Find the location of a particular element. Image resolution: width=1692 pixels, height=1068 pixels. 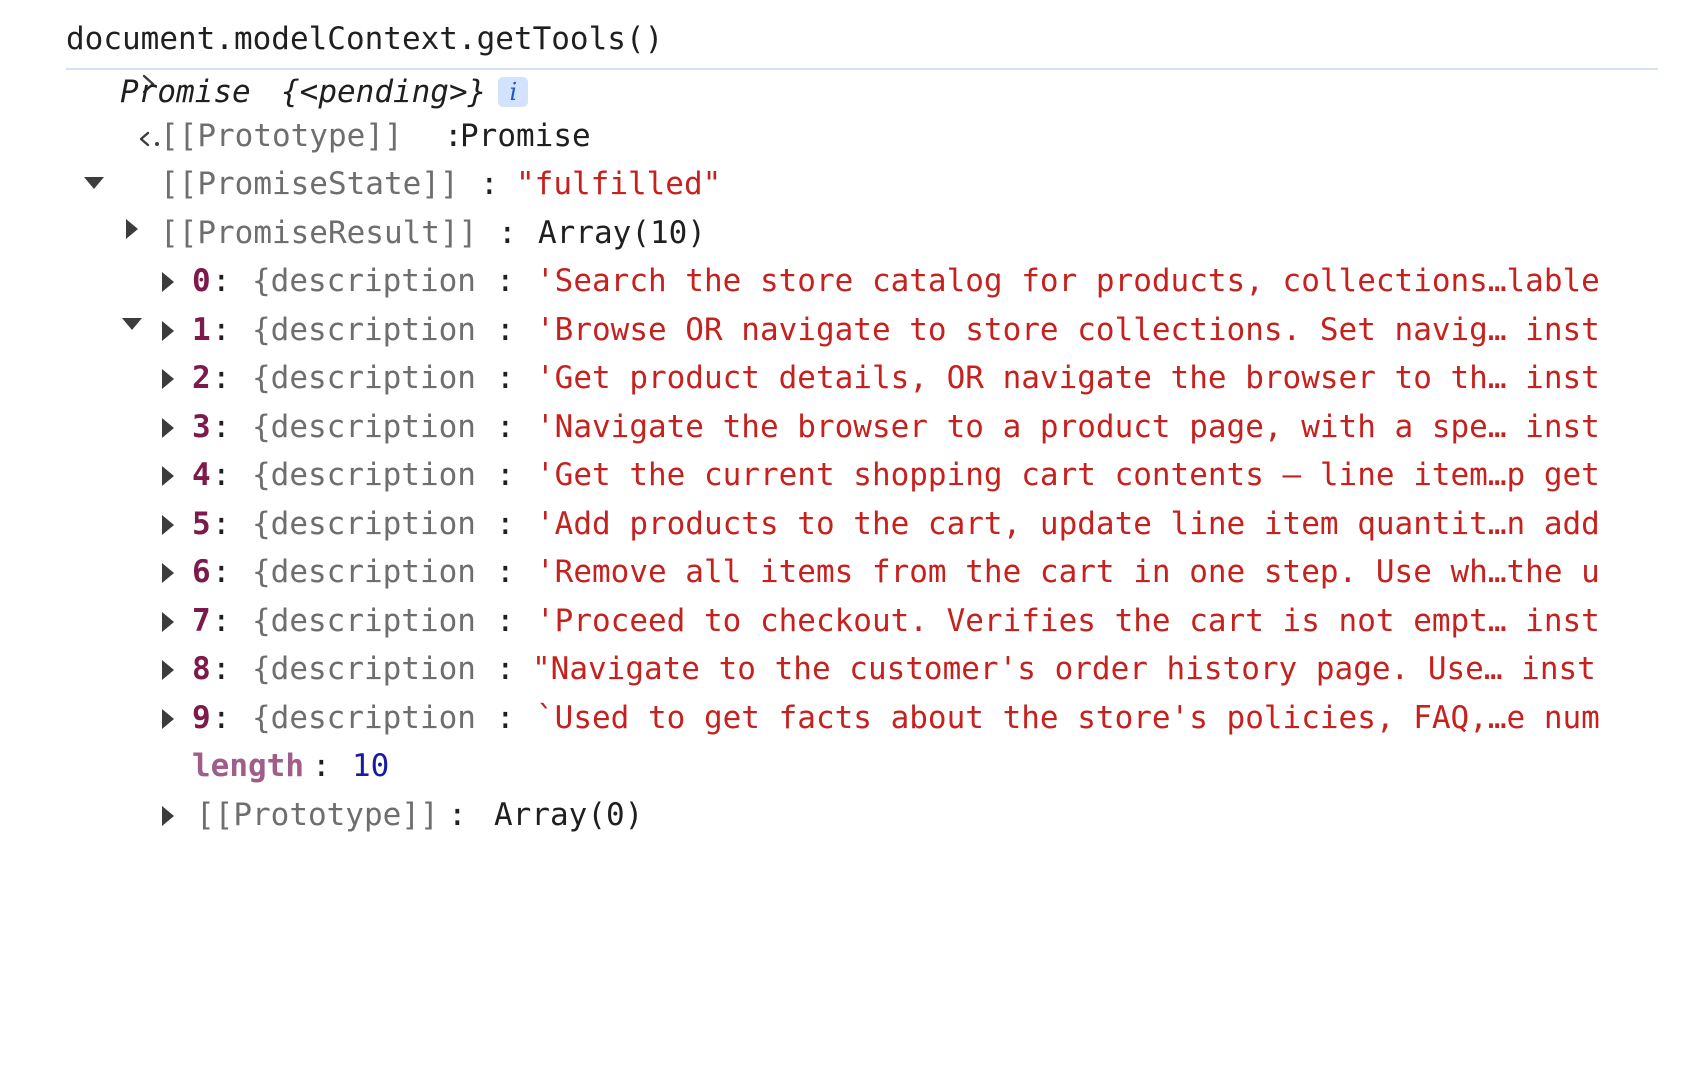

item-index: 9 is located at coordinates (201, 718).